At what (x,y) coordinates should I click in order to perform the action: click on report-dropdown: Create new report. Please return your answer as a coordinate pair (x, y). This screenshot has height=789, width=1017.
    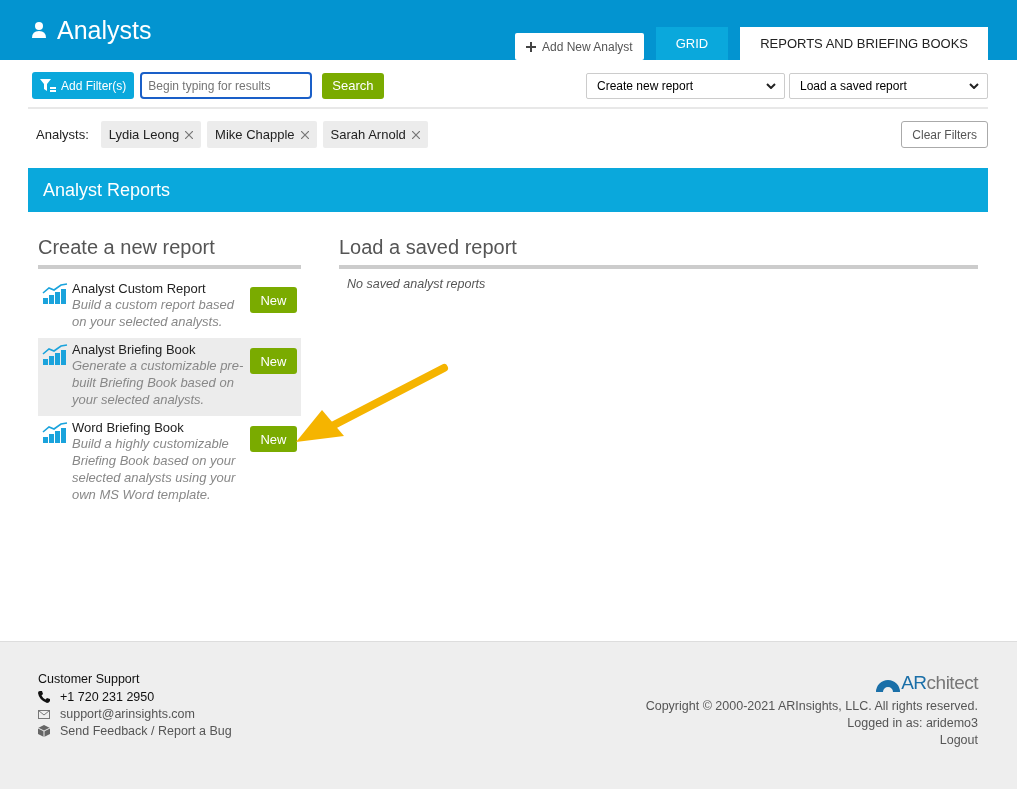
    Looking at the image, I should click on (685, 85).